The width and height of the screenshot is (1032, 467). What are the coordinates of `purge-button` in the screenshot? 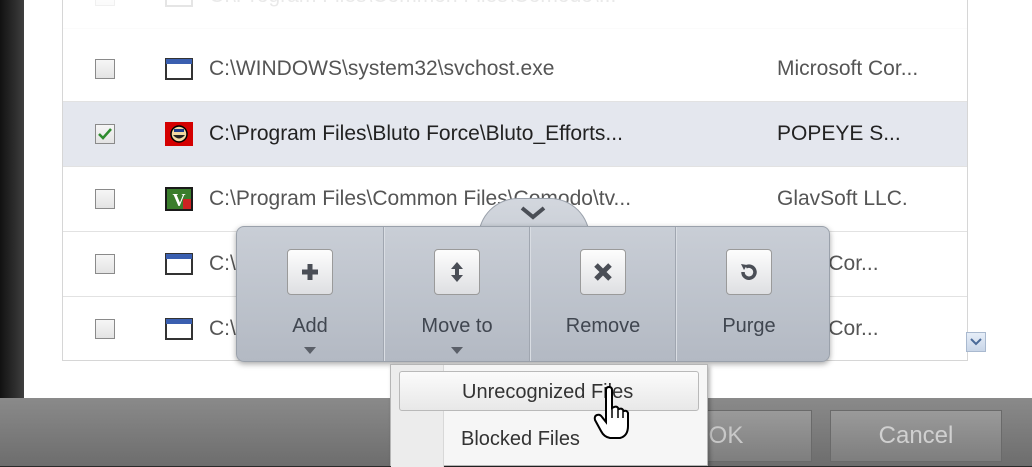 It's located at (749, 272).